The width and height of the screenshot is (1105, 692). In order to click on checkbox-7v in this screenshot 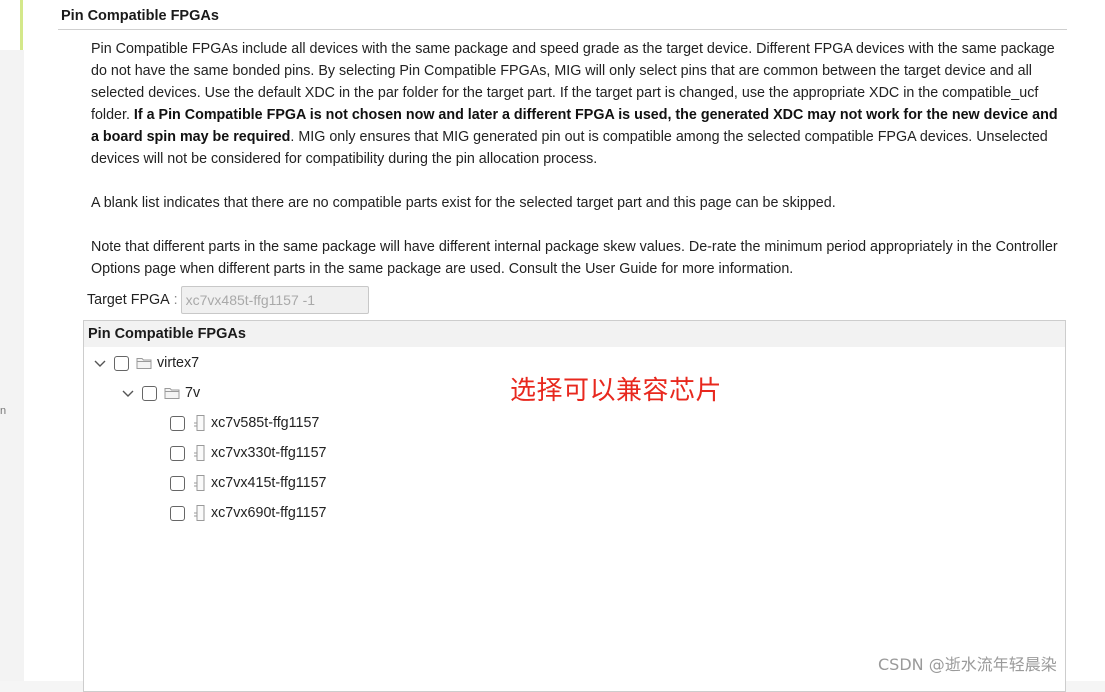, I will do `click(149, 393)`.